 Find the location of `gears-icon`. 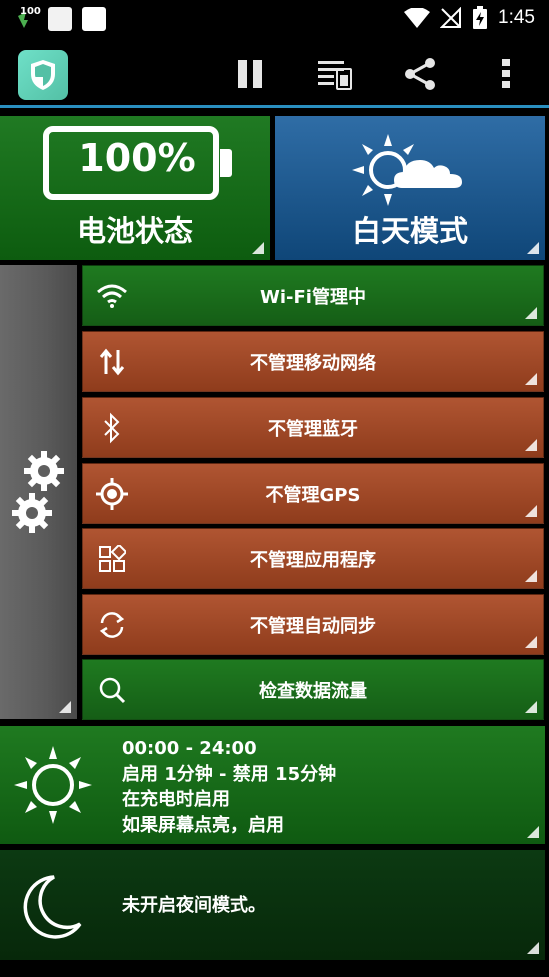

gears-icon is located at coordinates (38, 492).